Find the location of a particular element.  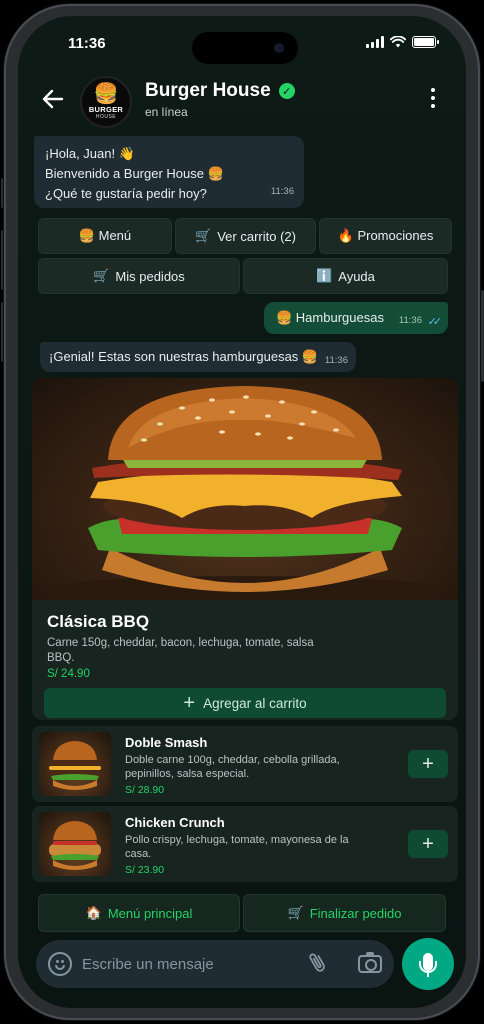

status-time: 11:36 is located at coordinates (87, 43).